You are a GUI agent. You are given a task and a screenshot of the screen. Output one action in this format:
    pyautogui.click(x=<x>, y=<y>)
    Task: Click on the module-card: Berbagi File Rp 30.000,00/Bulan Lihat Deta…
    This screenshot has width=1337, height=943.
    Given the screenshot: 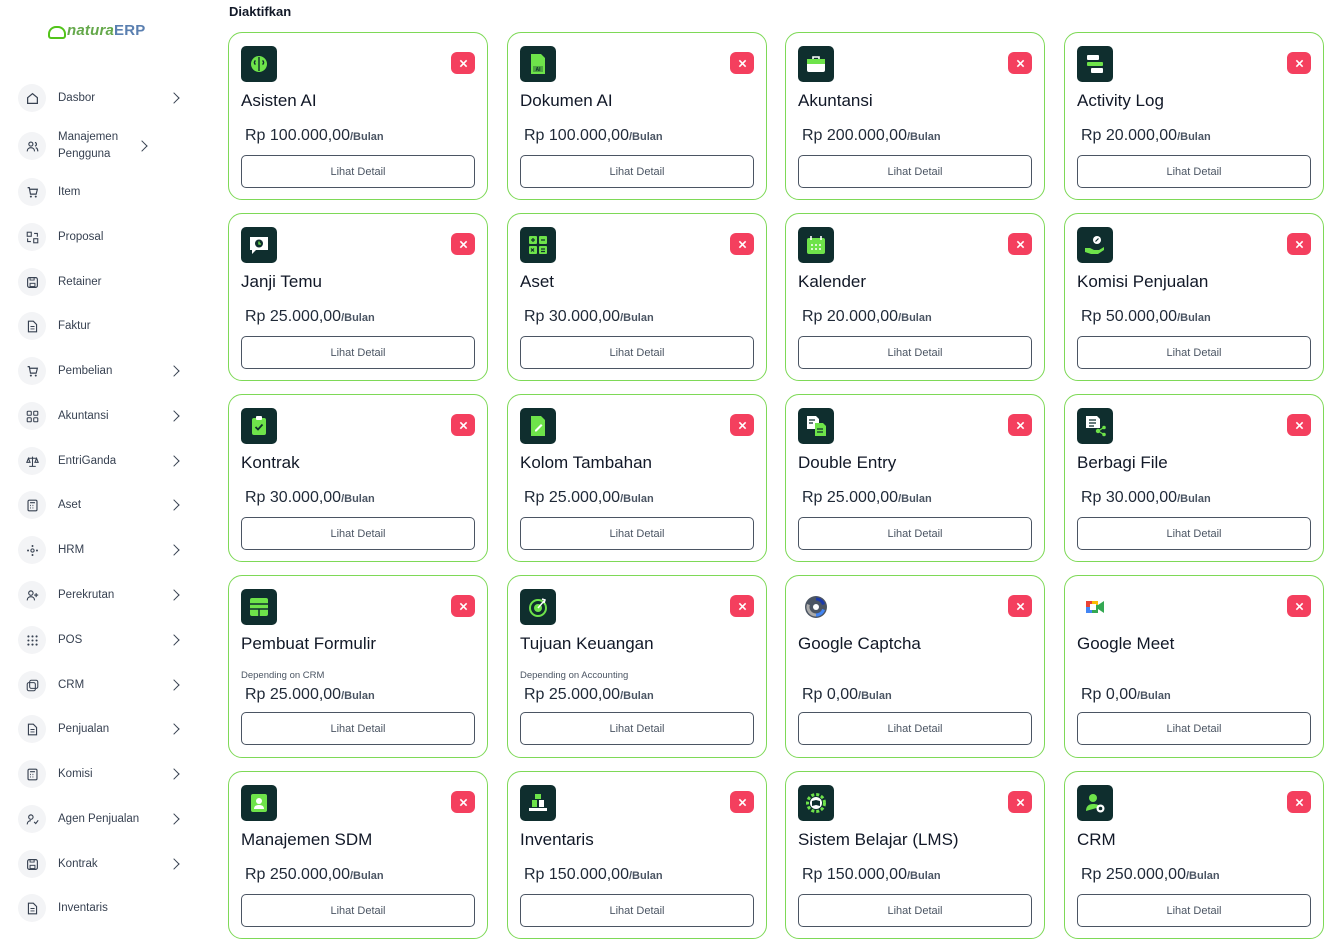 What is the action you would take?
    pyautogui.click(x=1194, y=478)
    